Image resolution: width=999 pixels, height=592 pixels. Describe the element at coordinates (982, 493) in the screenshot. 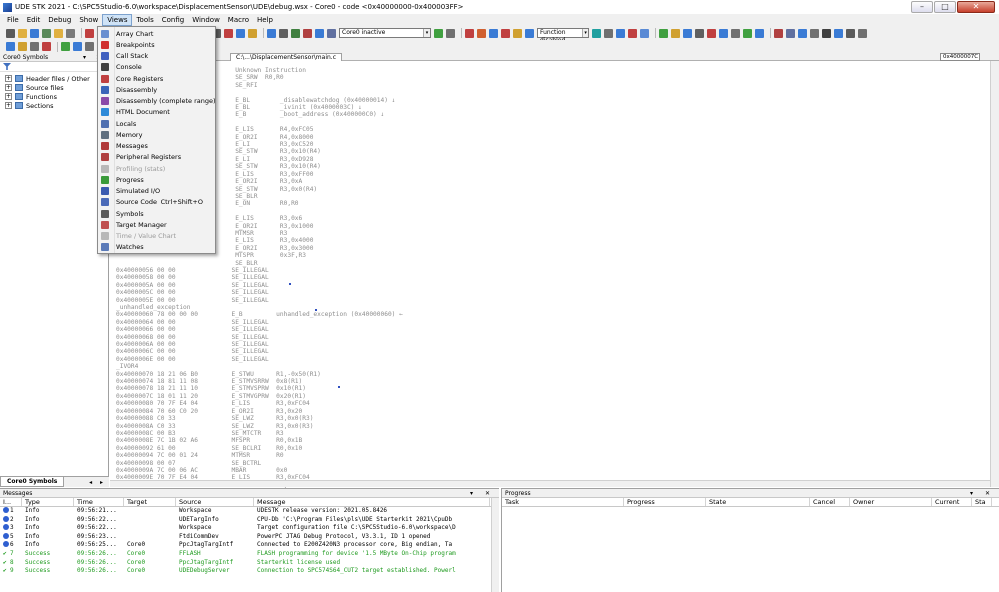

I see `progress-pane-buttons: ▾ ✕` at that location.